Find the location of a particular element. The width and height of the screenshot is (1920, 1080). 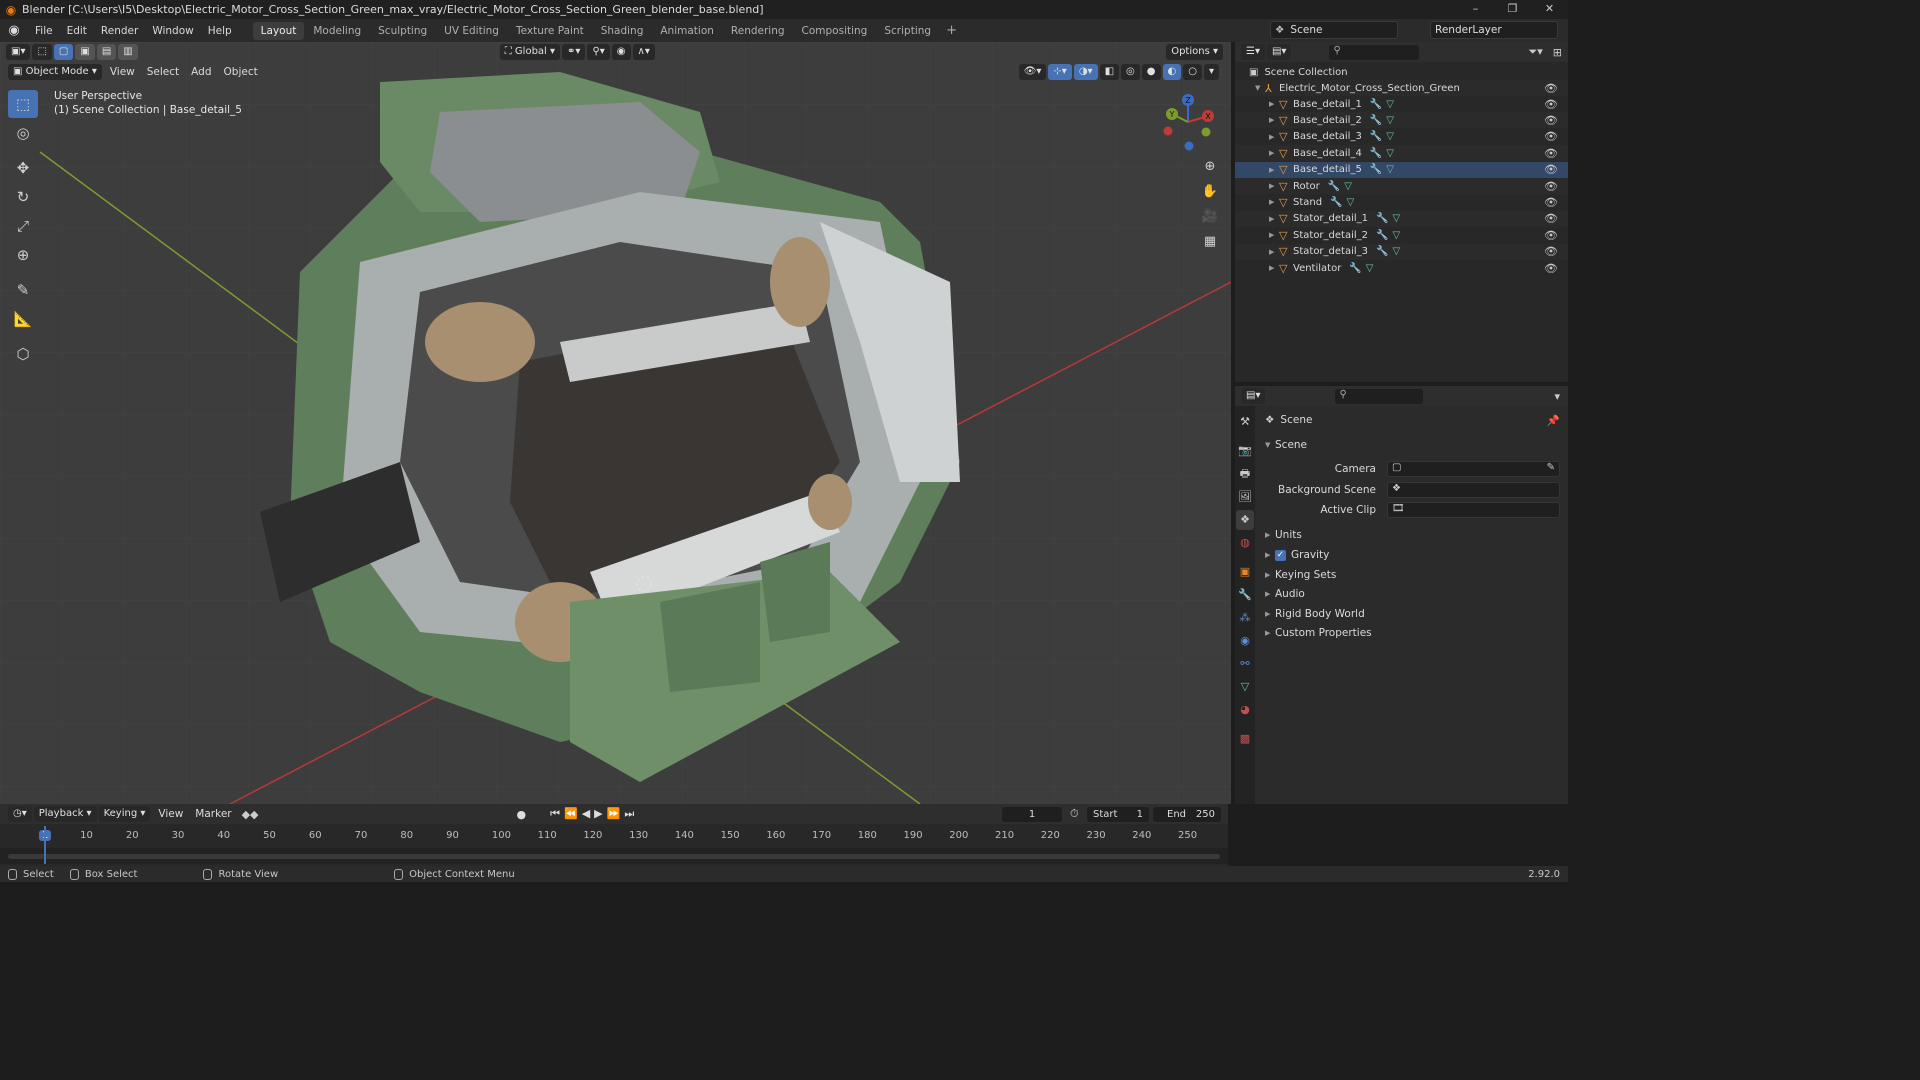

outliner-row-scene-collection: ▣ Scene Collection is located at coordinates (1401, 72).